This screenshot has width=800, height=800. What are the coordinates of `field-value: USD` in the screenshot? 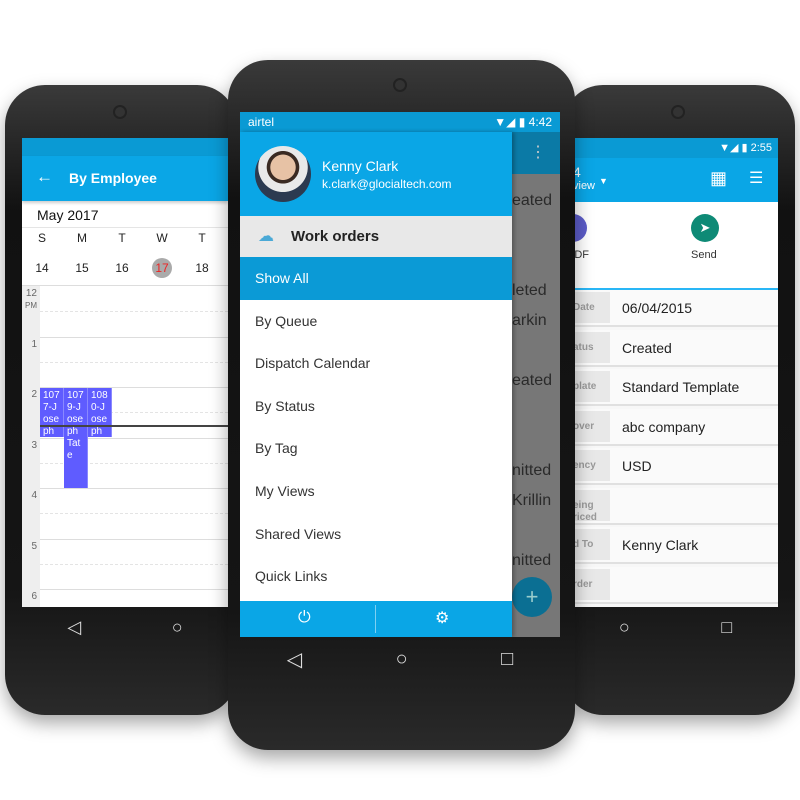 It's located at (637, 466).